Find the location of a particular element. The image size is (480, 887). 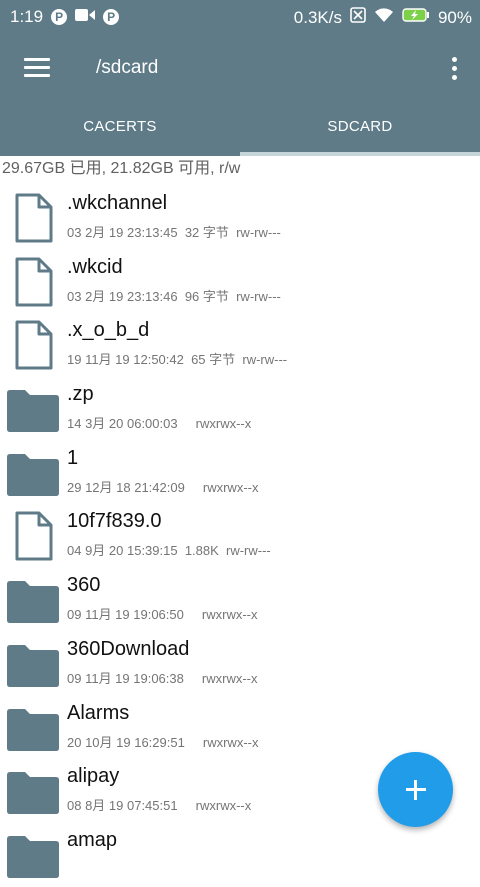

storage-info: 29.67GB 已用, 21.82GB 可用, r/w is located at coordinates (121, 168).